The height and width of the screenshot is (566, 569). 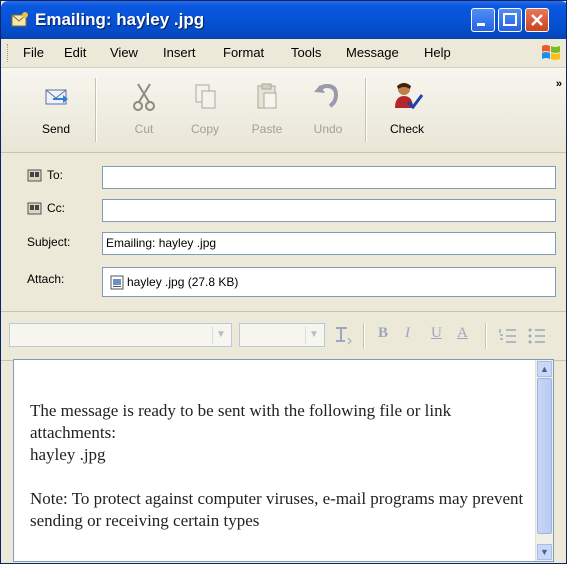 What do you see at coordinates (33, 52) in the screenshot?
I see `menu-file: File` at bounding box center [33, 52].